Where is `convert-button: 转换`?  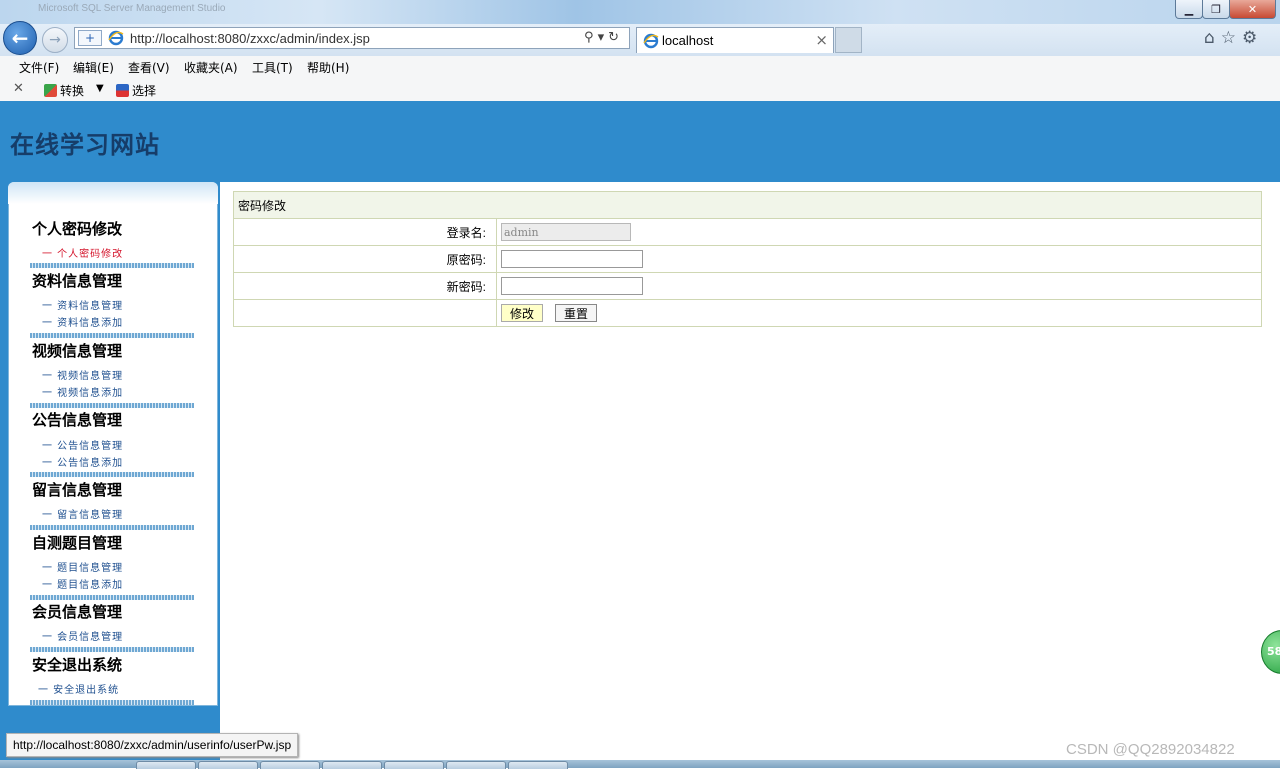 convert-button: 转换 is located at coordinates (64, 90).